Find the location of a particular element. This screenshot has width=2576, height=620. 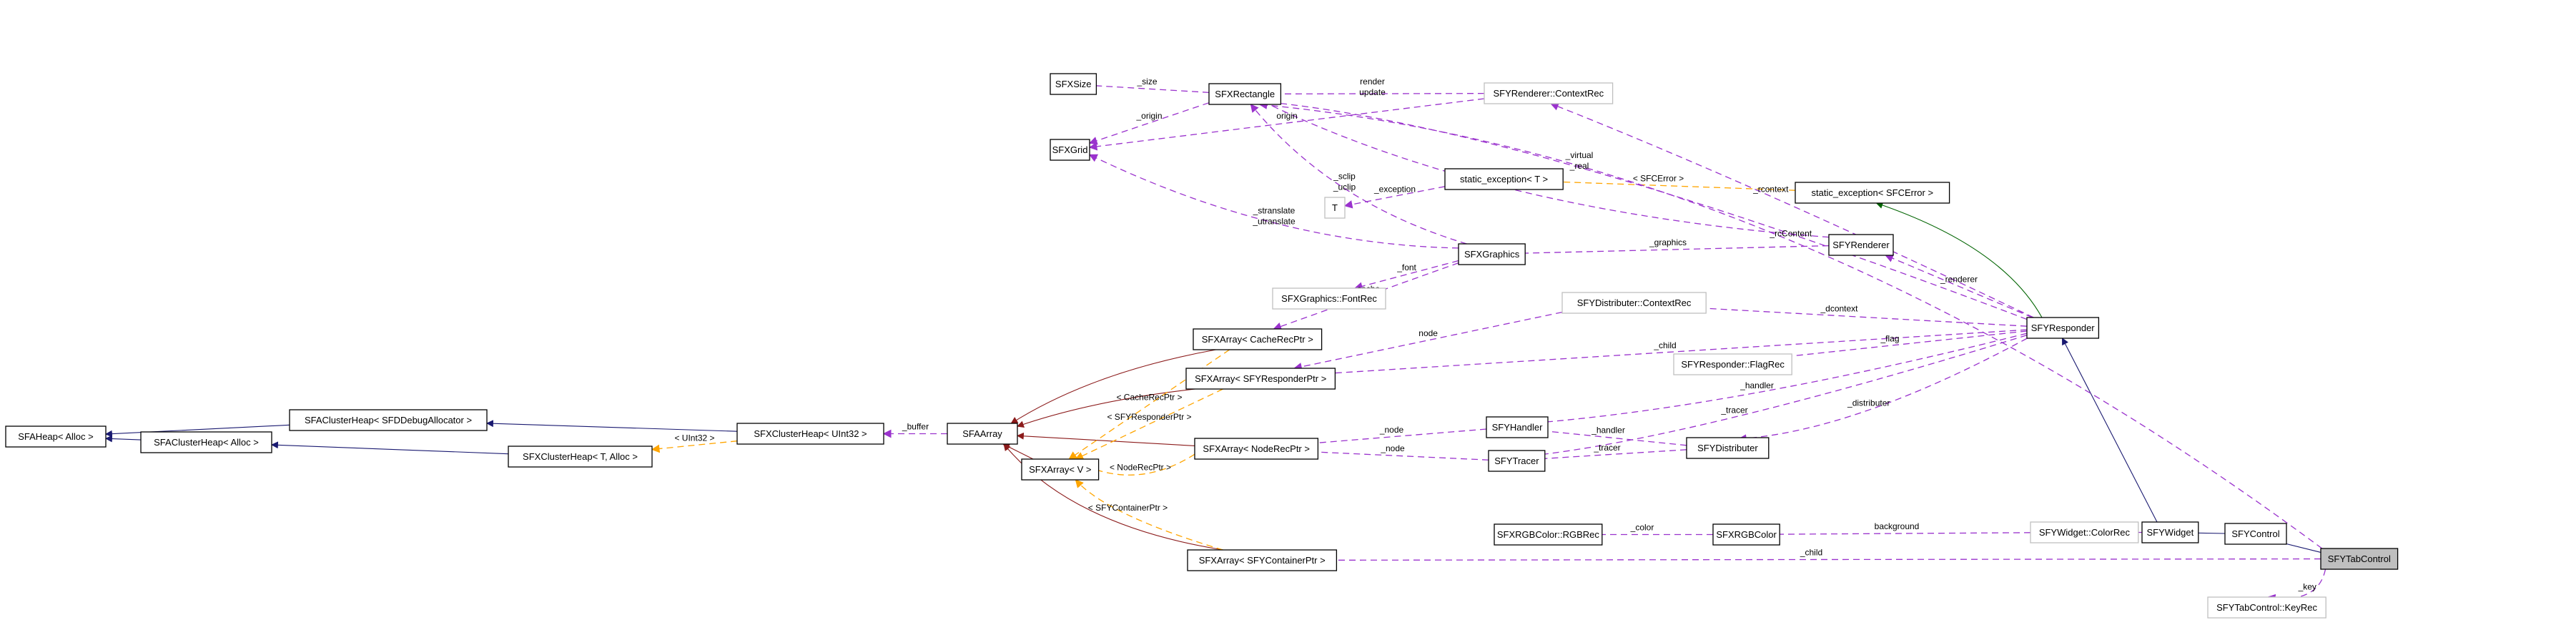

node-label: SFXArray< CacheRecPtr > is located at coordinates (1257, 339).